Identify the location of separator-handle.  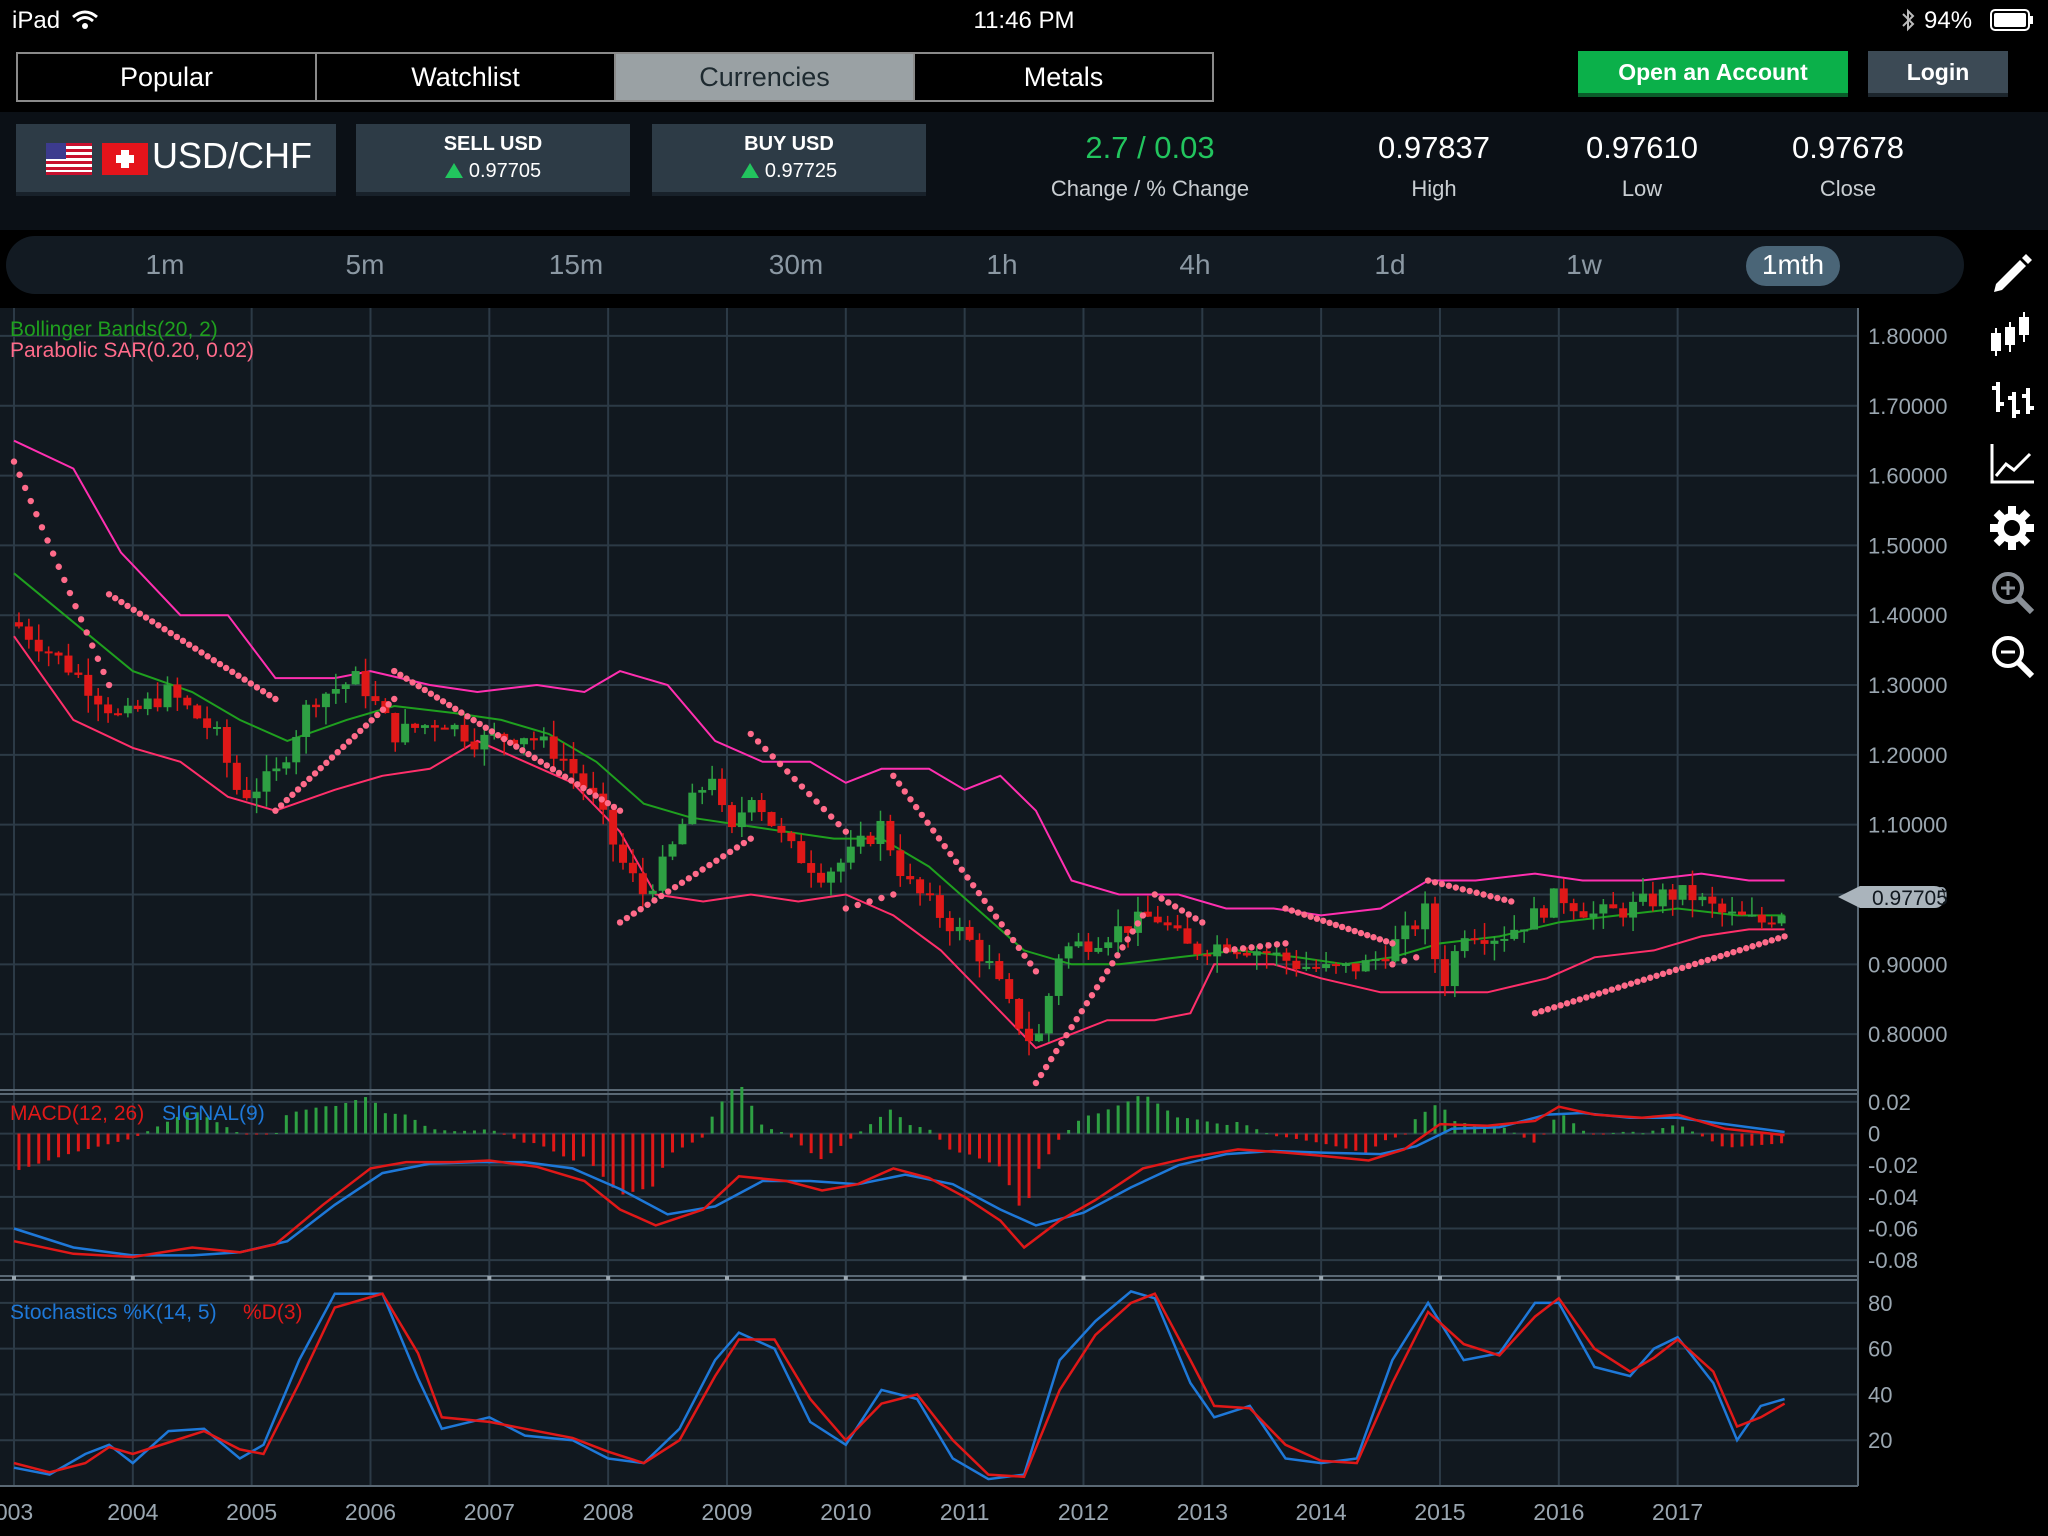
(1202, 1278).